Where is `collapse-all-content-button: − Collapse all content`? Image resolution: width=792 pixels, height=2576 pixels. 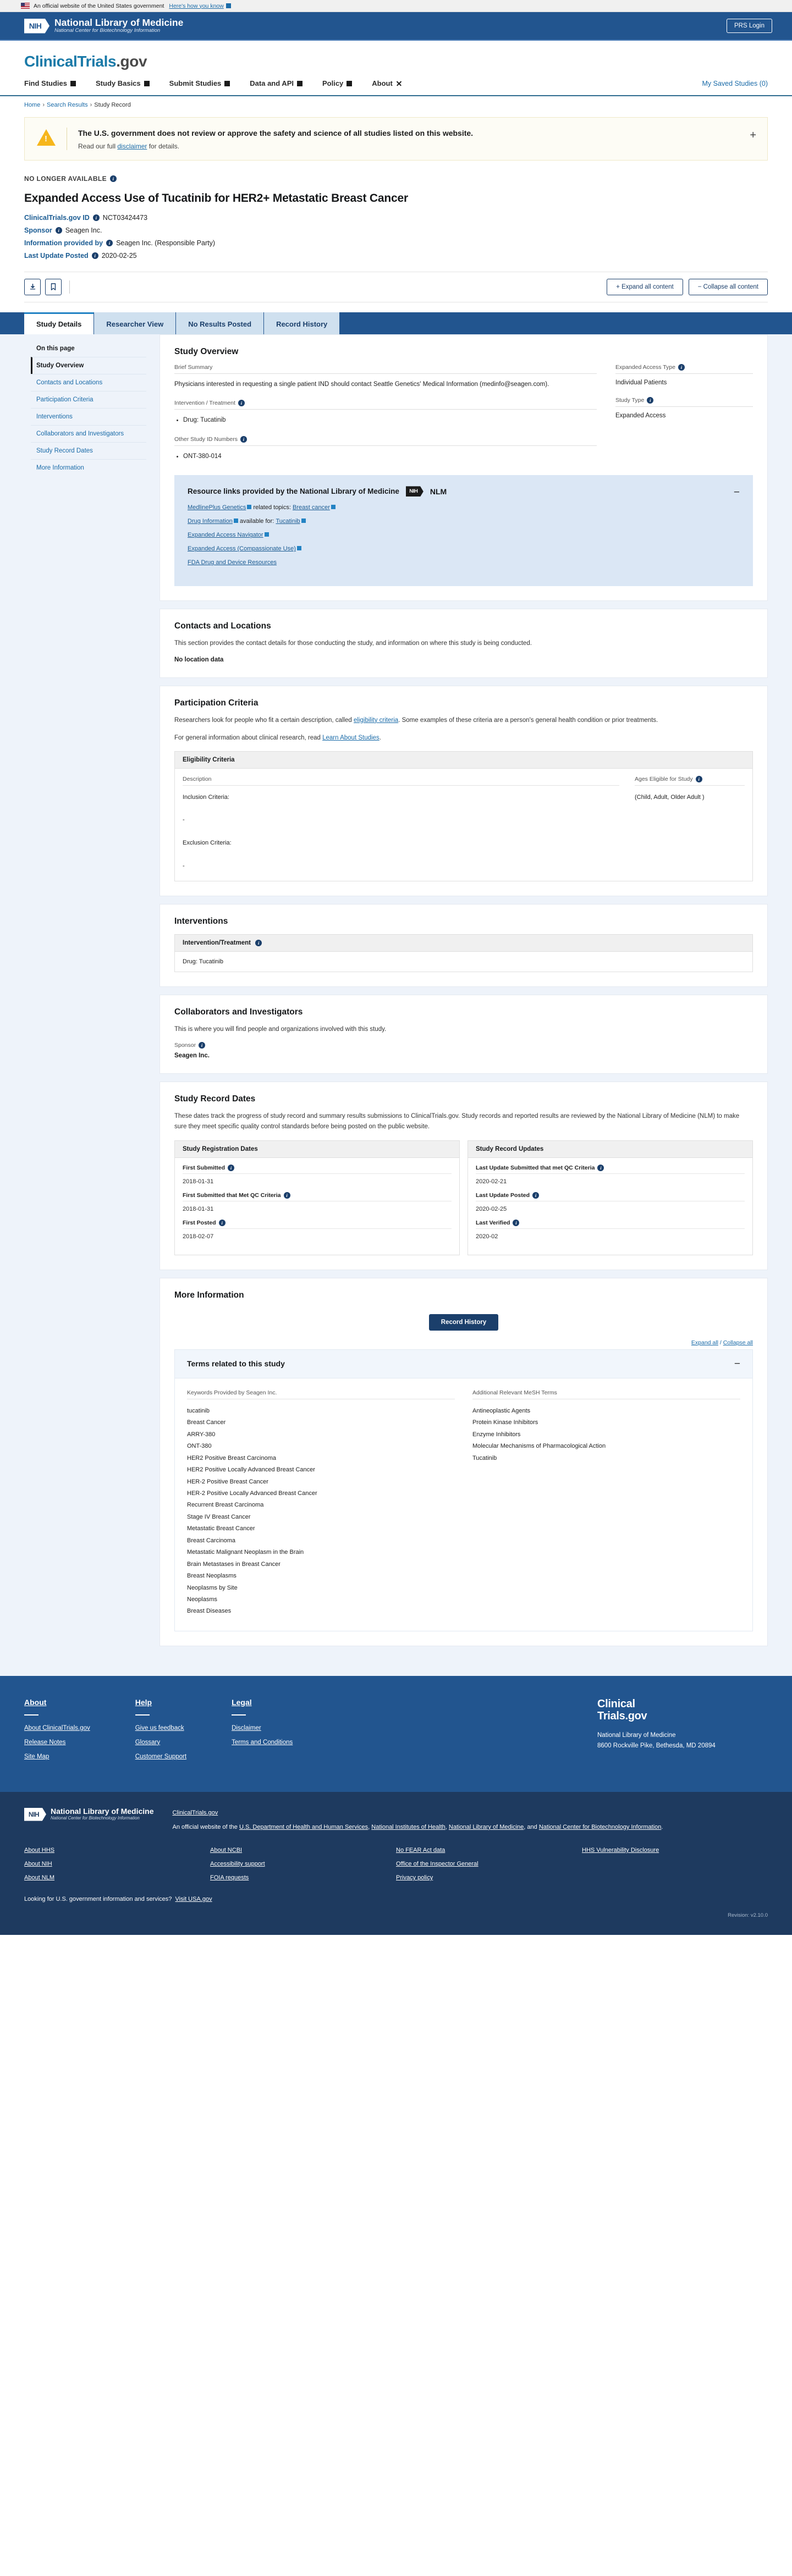
collapse-all-content-button: − Collapse all content is located at coordinates (728, 287).